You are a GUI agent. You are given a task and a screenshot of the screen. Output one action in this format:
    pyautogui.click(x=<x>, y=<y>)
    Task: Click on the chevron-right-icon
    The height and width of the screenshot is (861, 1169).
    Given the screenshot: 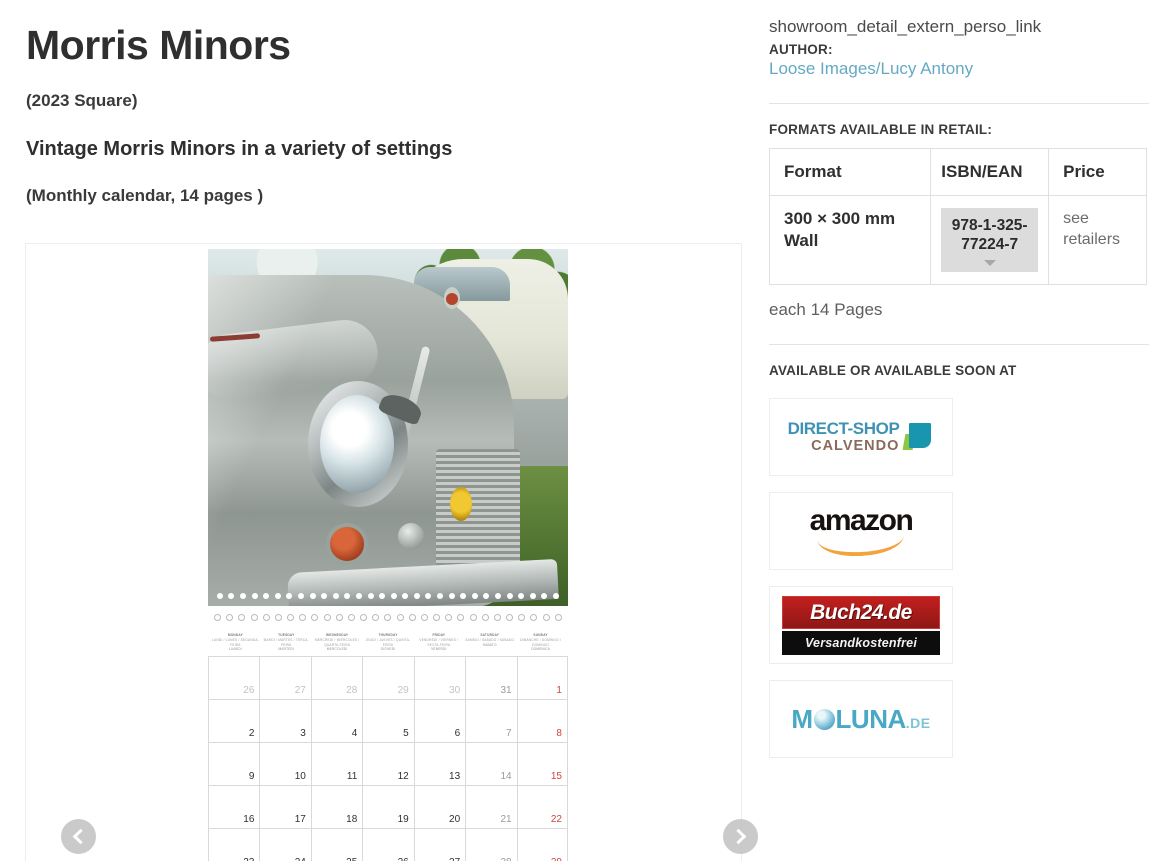 What is the action you would take?
    pyautogui.click(x=738, y=836)
    